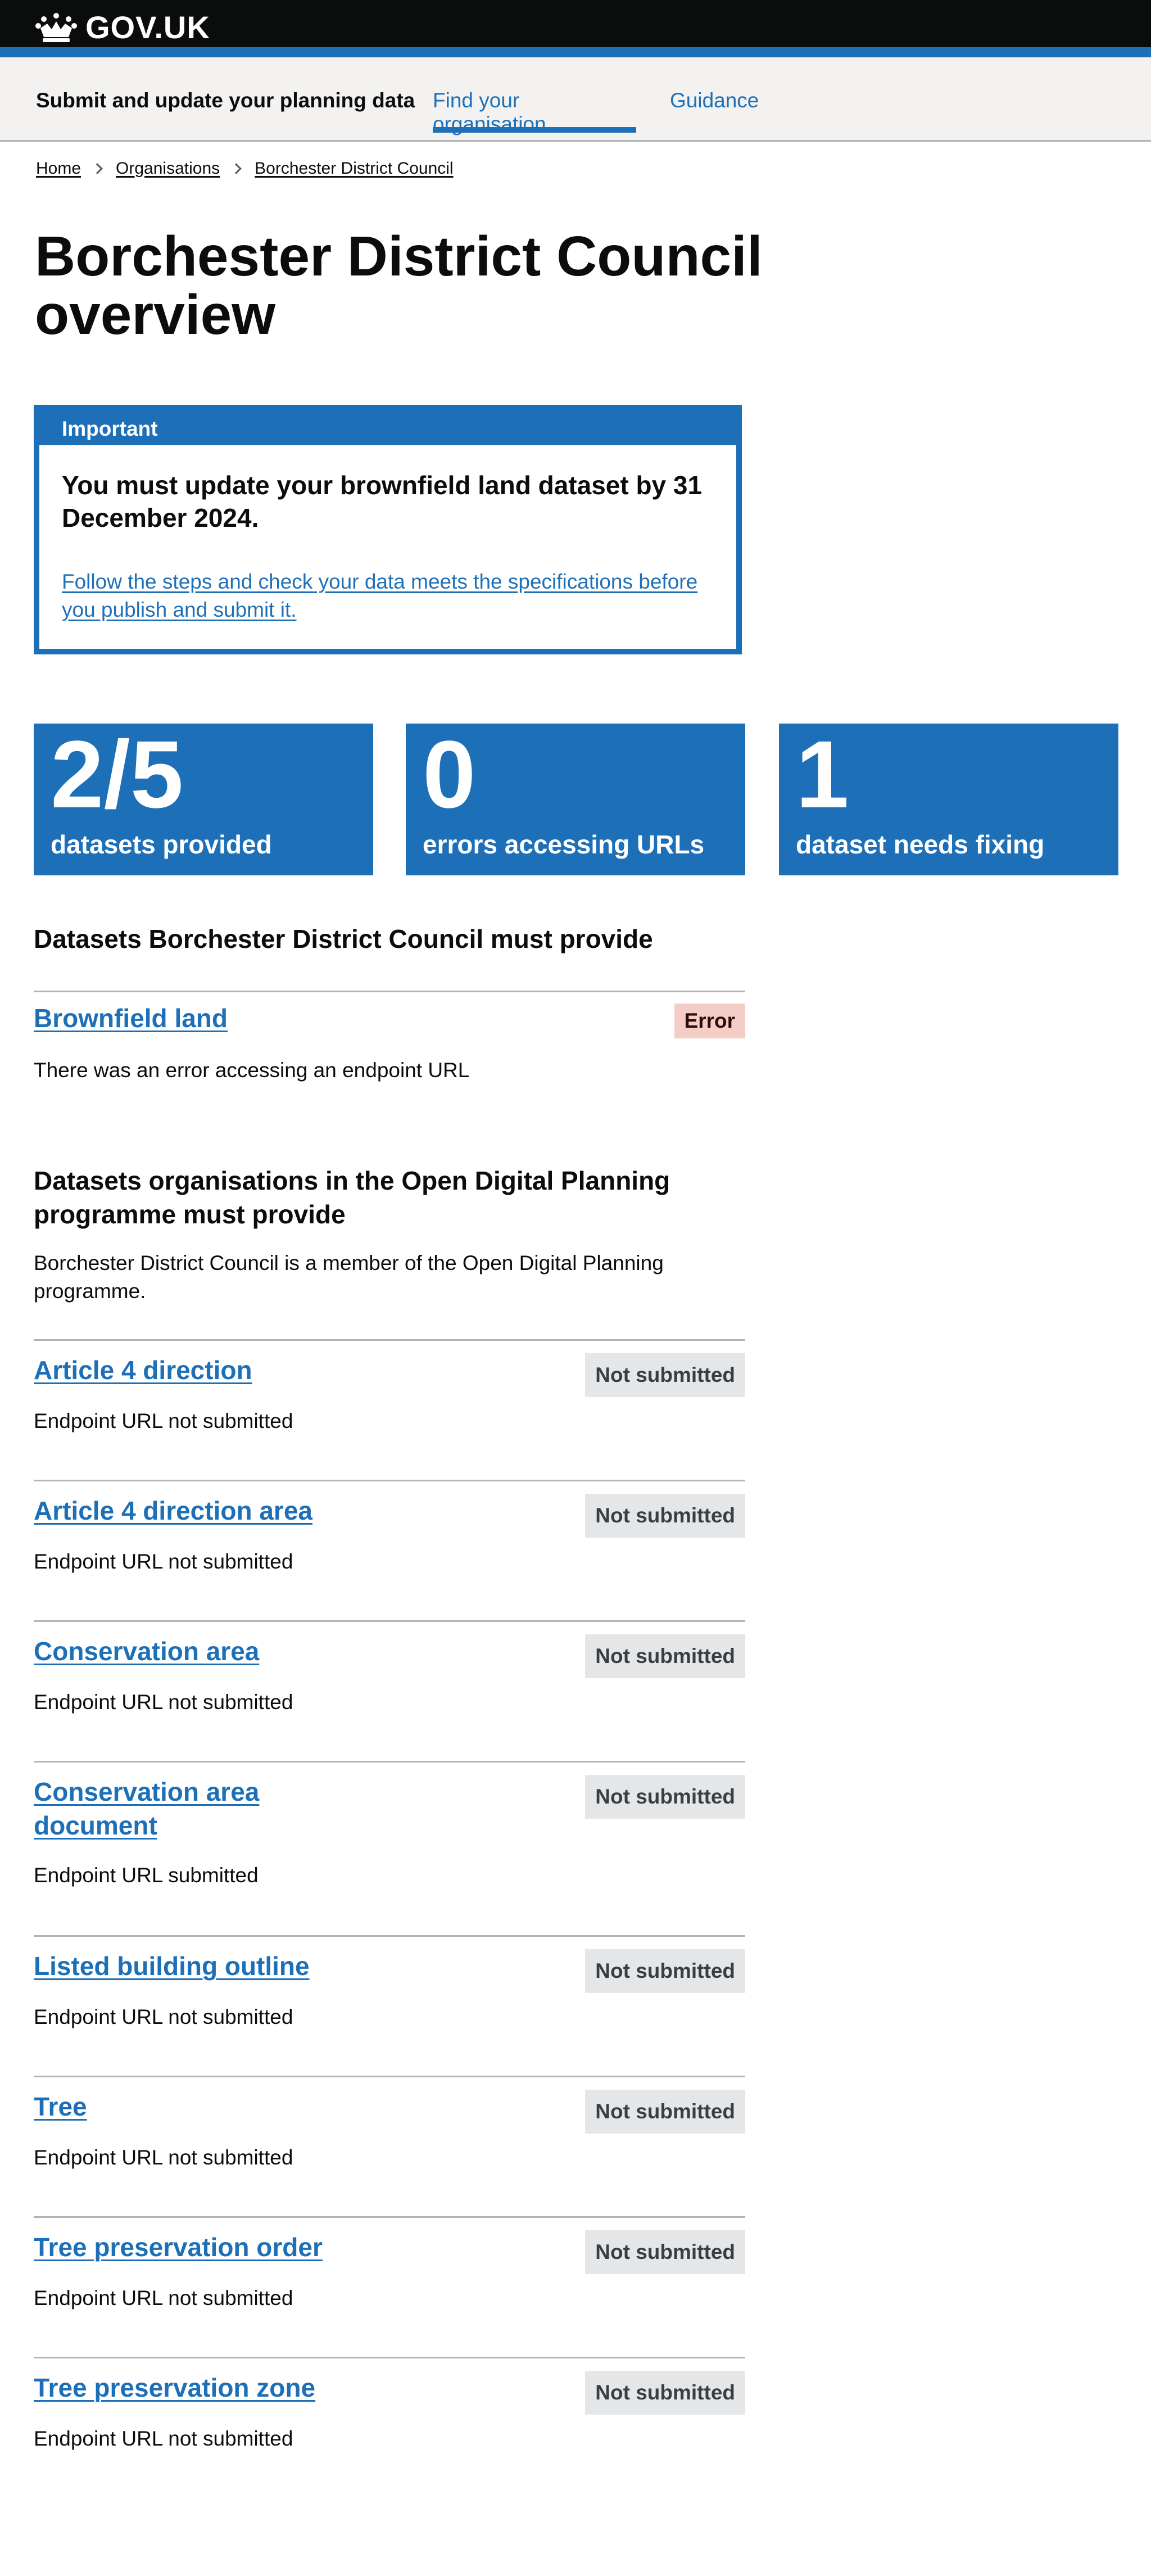  Describe the element at coordinates (56, 27) in the screenshot. I see `crown-icon` at that location.